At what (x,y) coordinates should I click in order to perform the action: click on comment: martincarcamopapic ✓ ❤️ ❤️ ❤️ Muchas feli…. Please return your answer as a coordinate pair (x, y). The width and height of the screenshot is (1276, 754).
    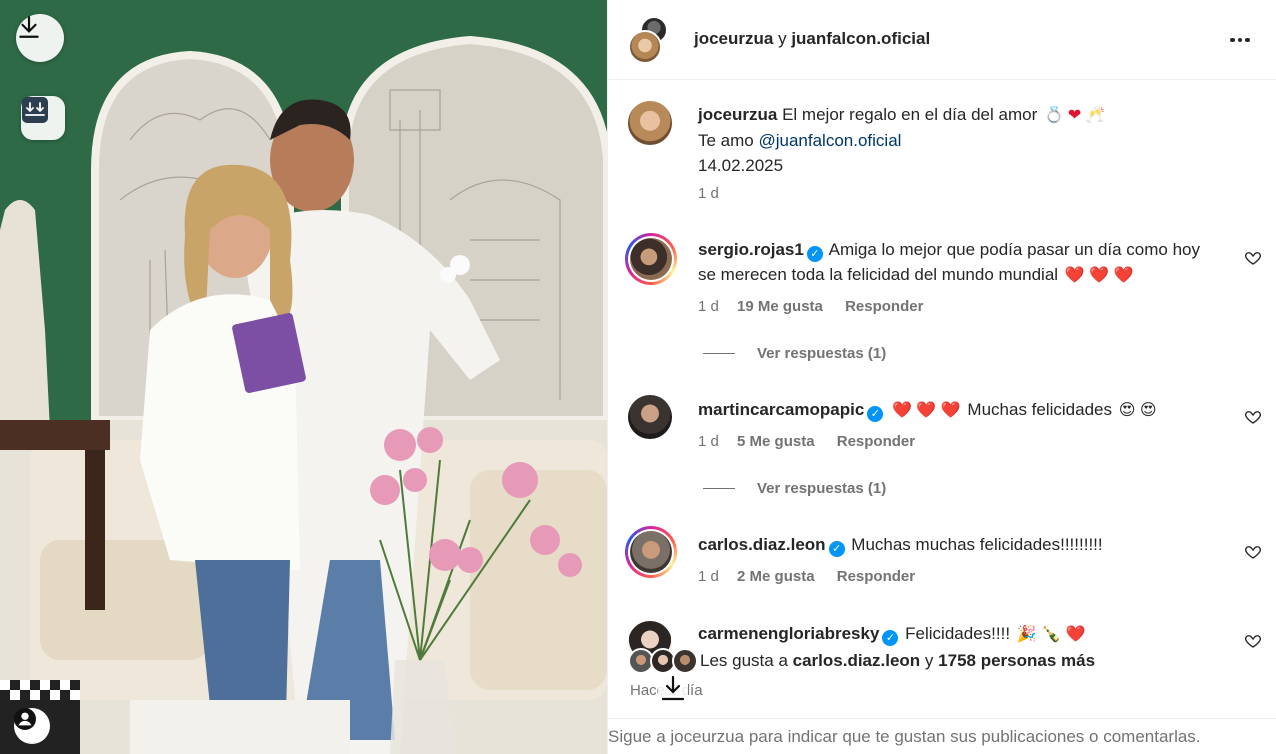
    Looking at the image, I should click on (957, 410).